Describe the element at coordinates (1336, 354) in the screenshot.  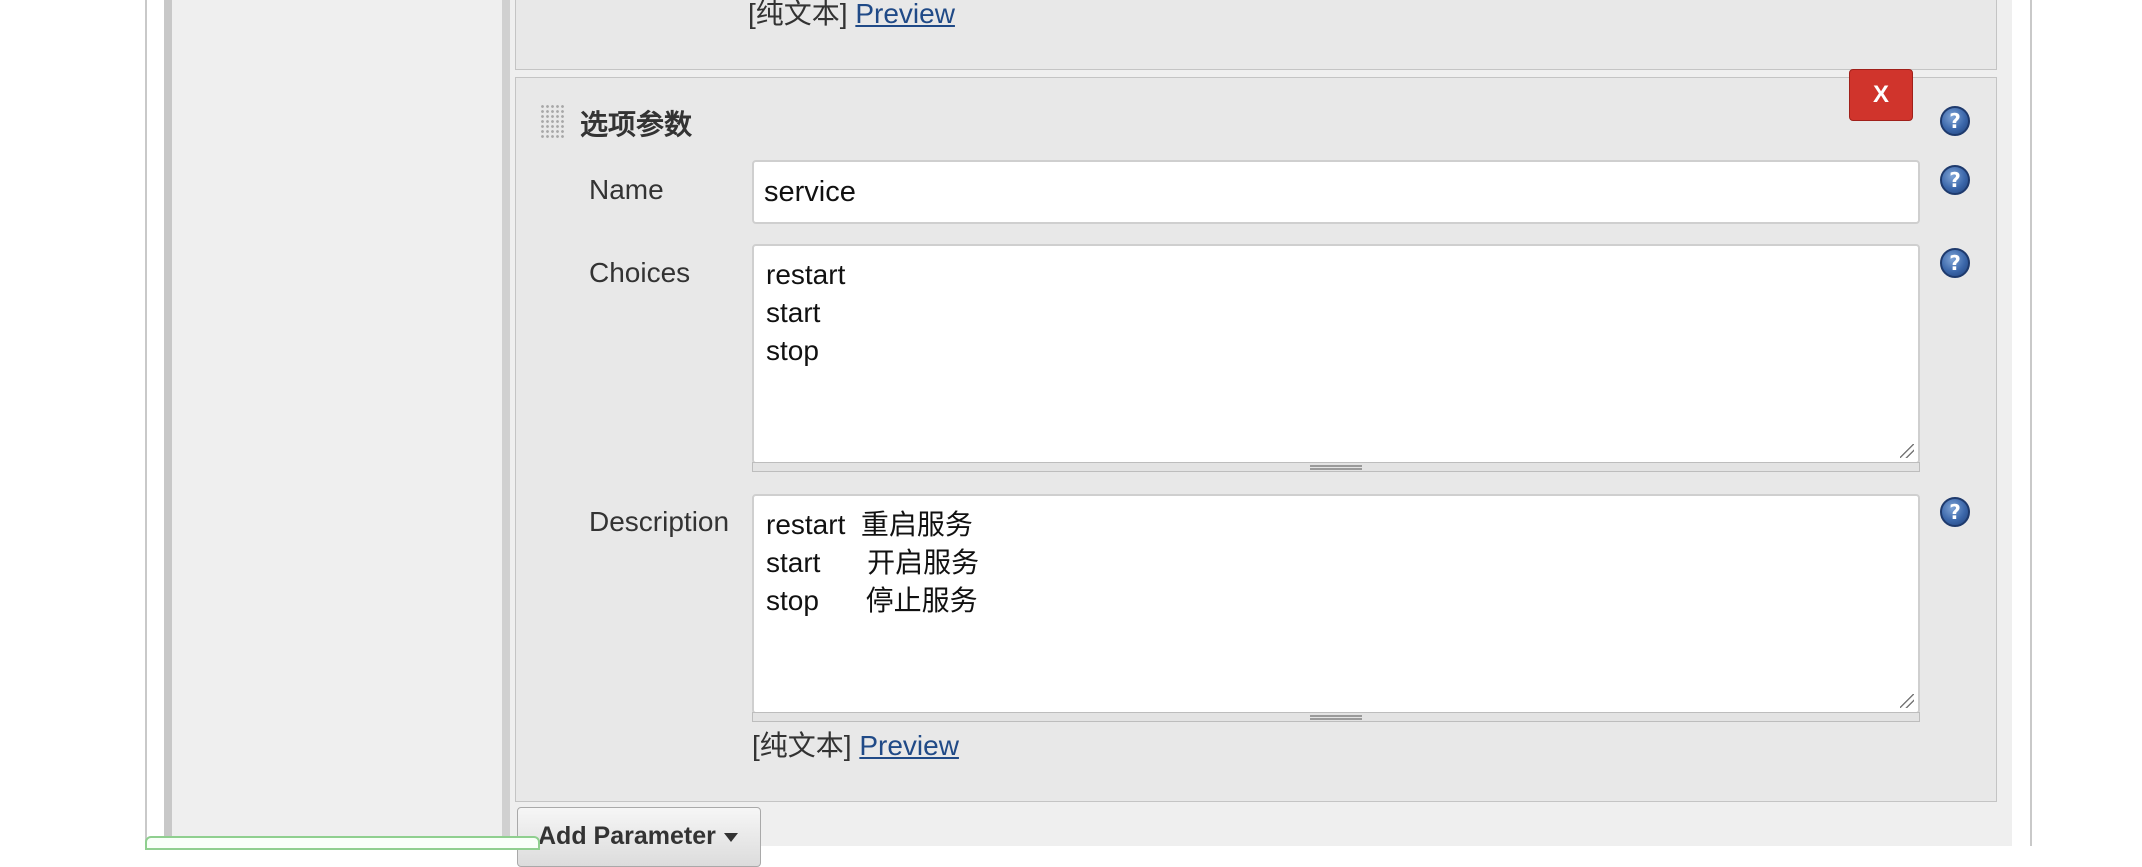
I see `choices-textarea: restart start stop` at that location.